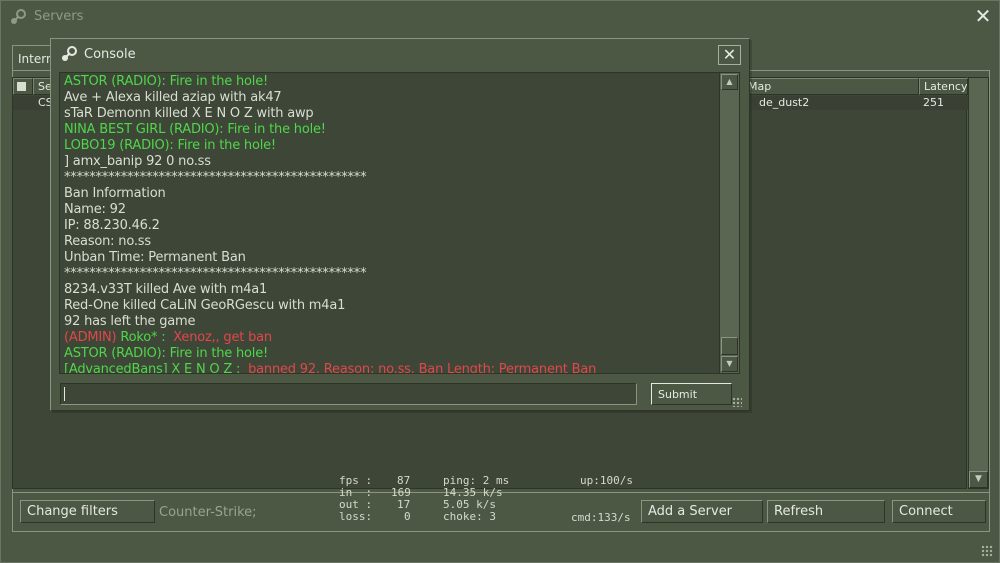 The width and height of the screenshot is (1000, 563). What do you see at coordinates (601, 517) in the screenshot?
I see `cmd-rate: cmd:133/s` at bounding box center [601, 517].